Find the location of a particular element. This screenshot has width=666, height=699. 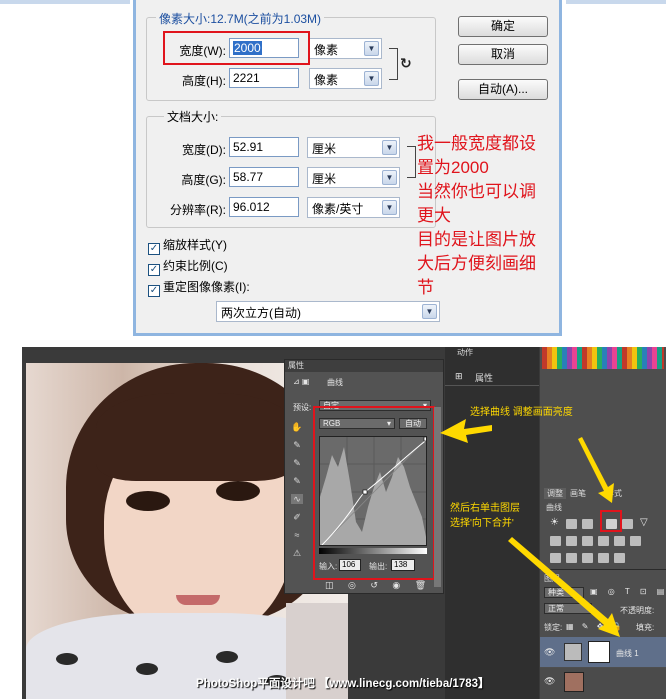

resample-checkbox: ✓ 重定图像像素(I): is located at coordinates (199, 287).